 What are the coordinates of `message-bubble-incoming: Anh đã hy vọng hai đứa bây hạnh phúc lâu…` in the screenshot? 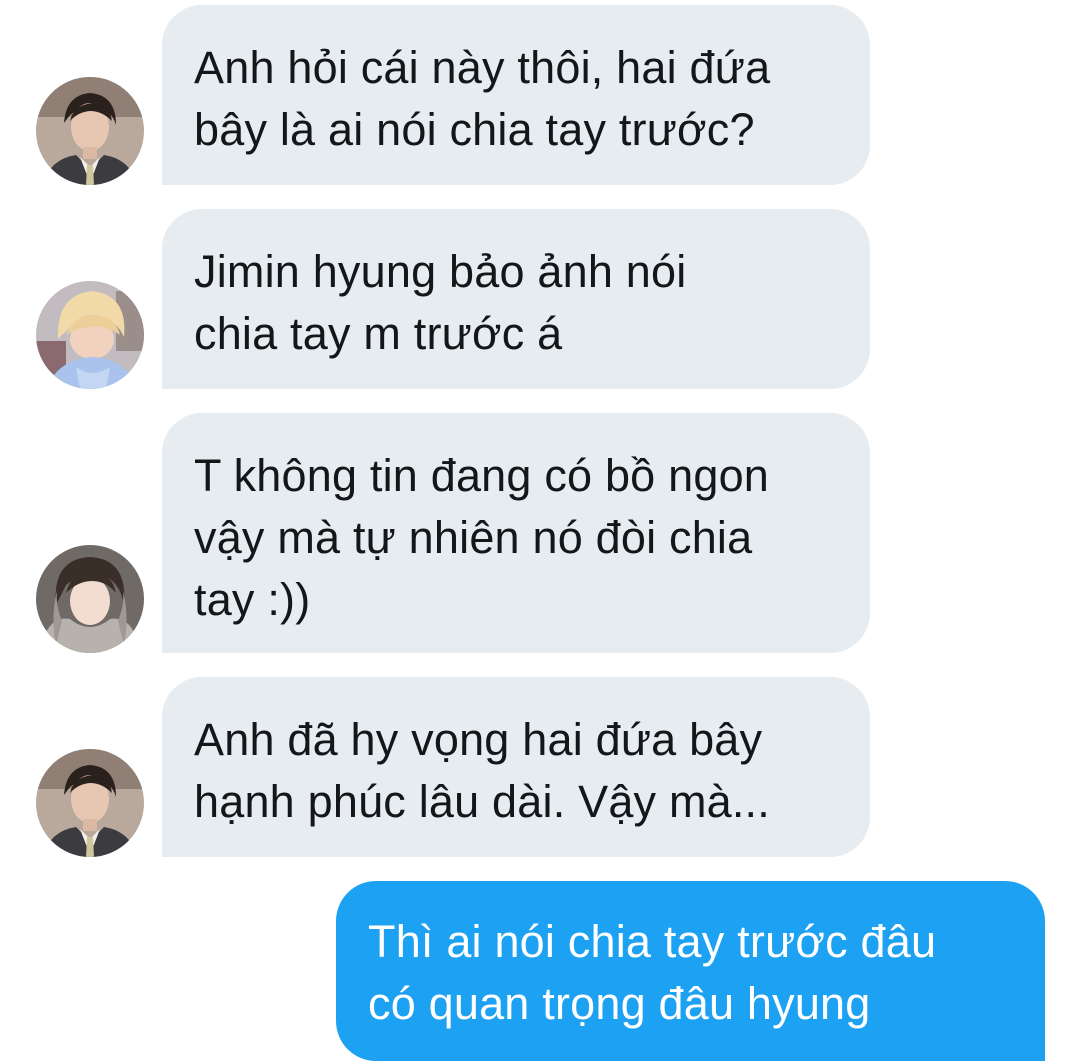 It's located at (516, 767).